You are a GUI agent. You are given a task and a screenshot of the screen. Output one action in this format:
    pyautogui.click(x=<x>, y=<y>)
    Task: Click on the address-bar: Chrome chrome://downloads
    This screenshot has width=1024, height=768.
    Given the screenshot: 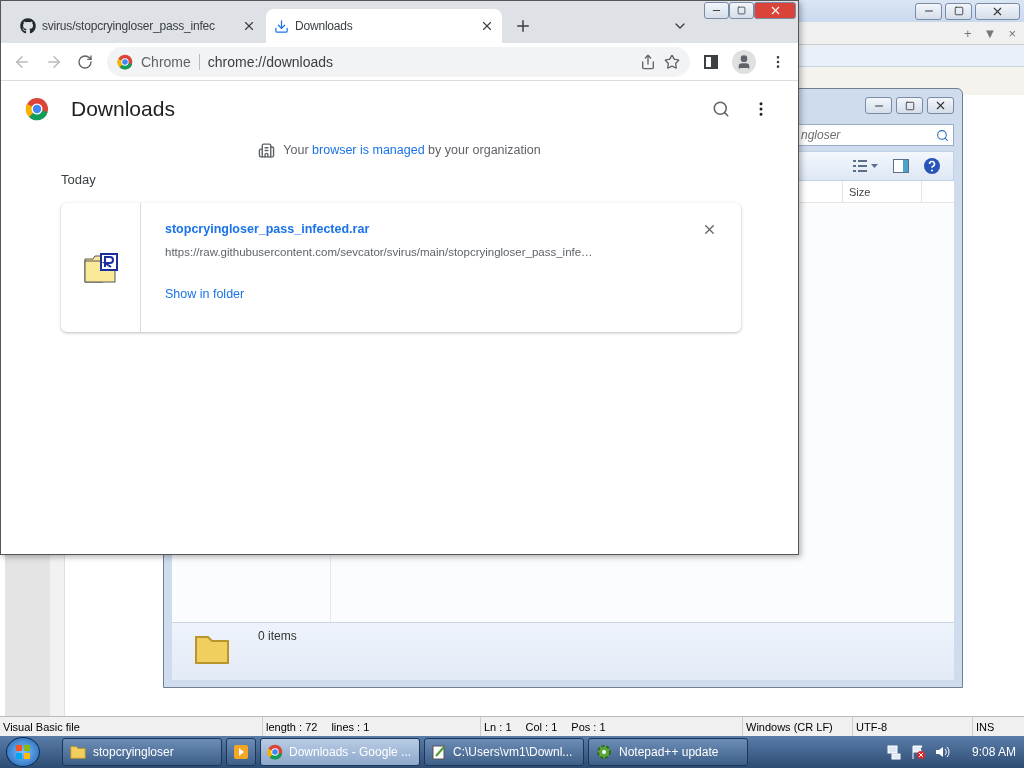 What is the action you would take?
    pyautogui.click(x=398, y=61)
    